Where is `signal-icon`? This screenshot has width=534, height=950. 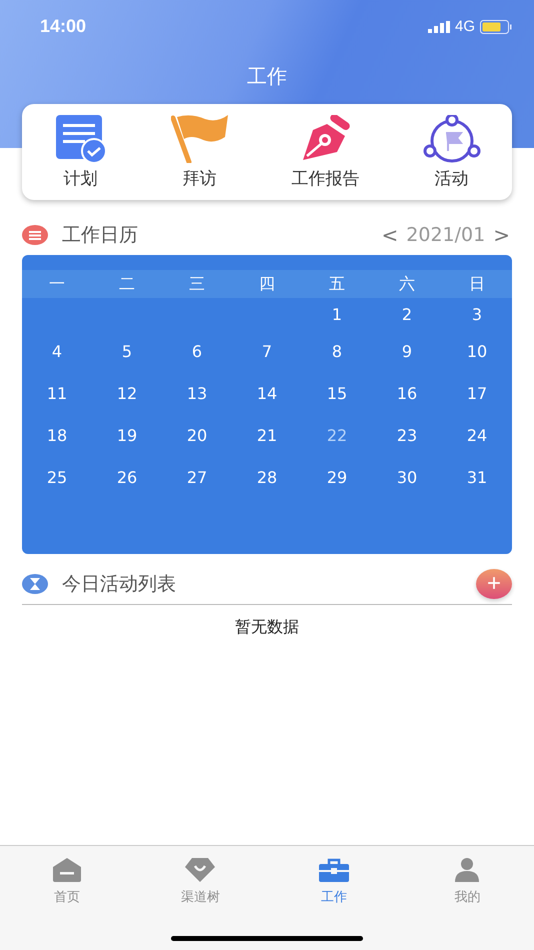 signal-icon is located at coordinates (439, 26).